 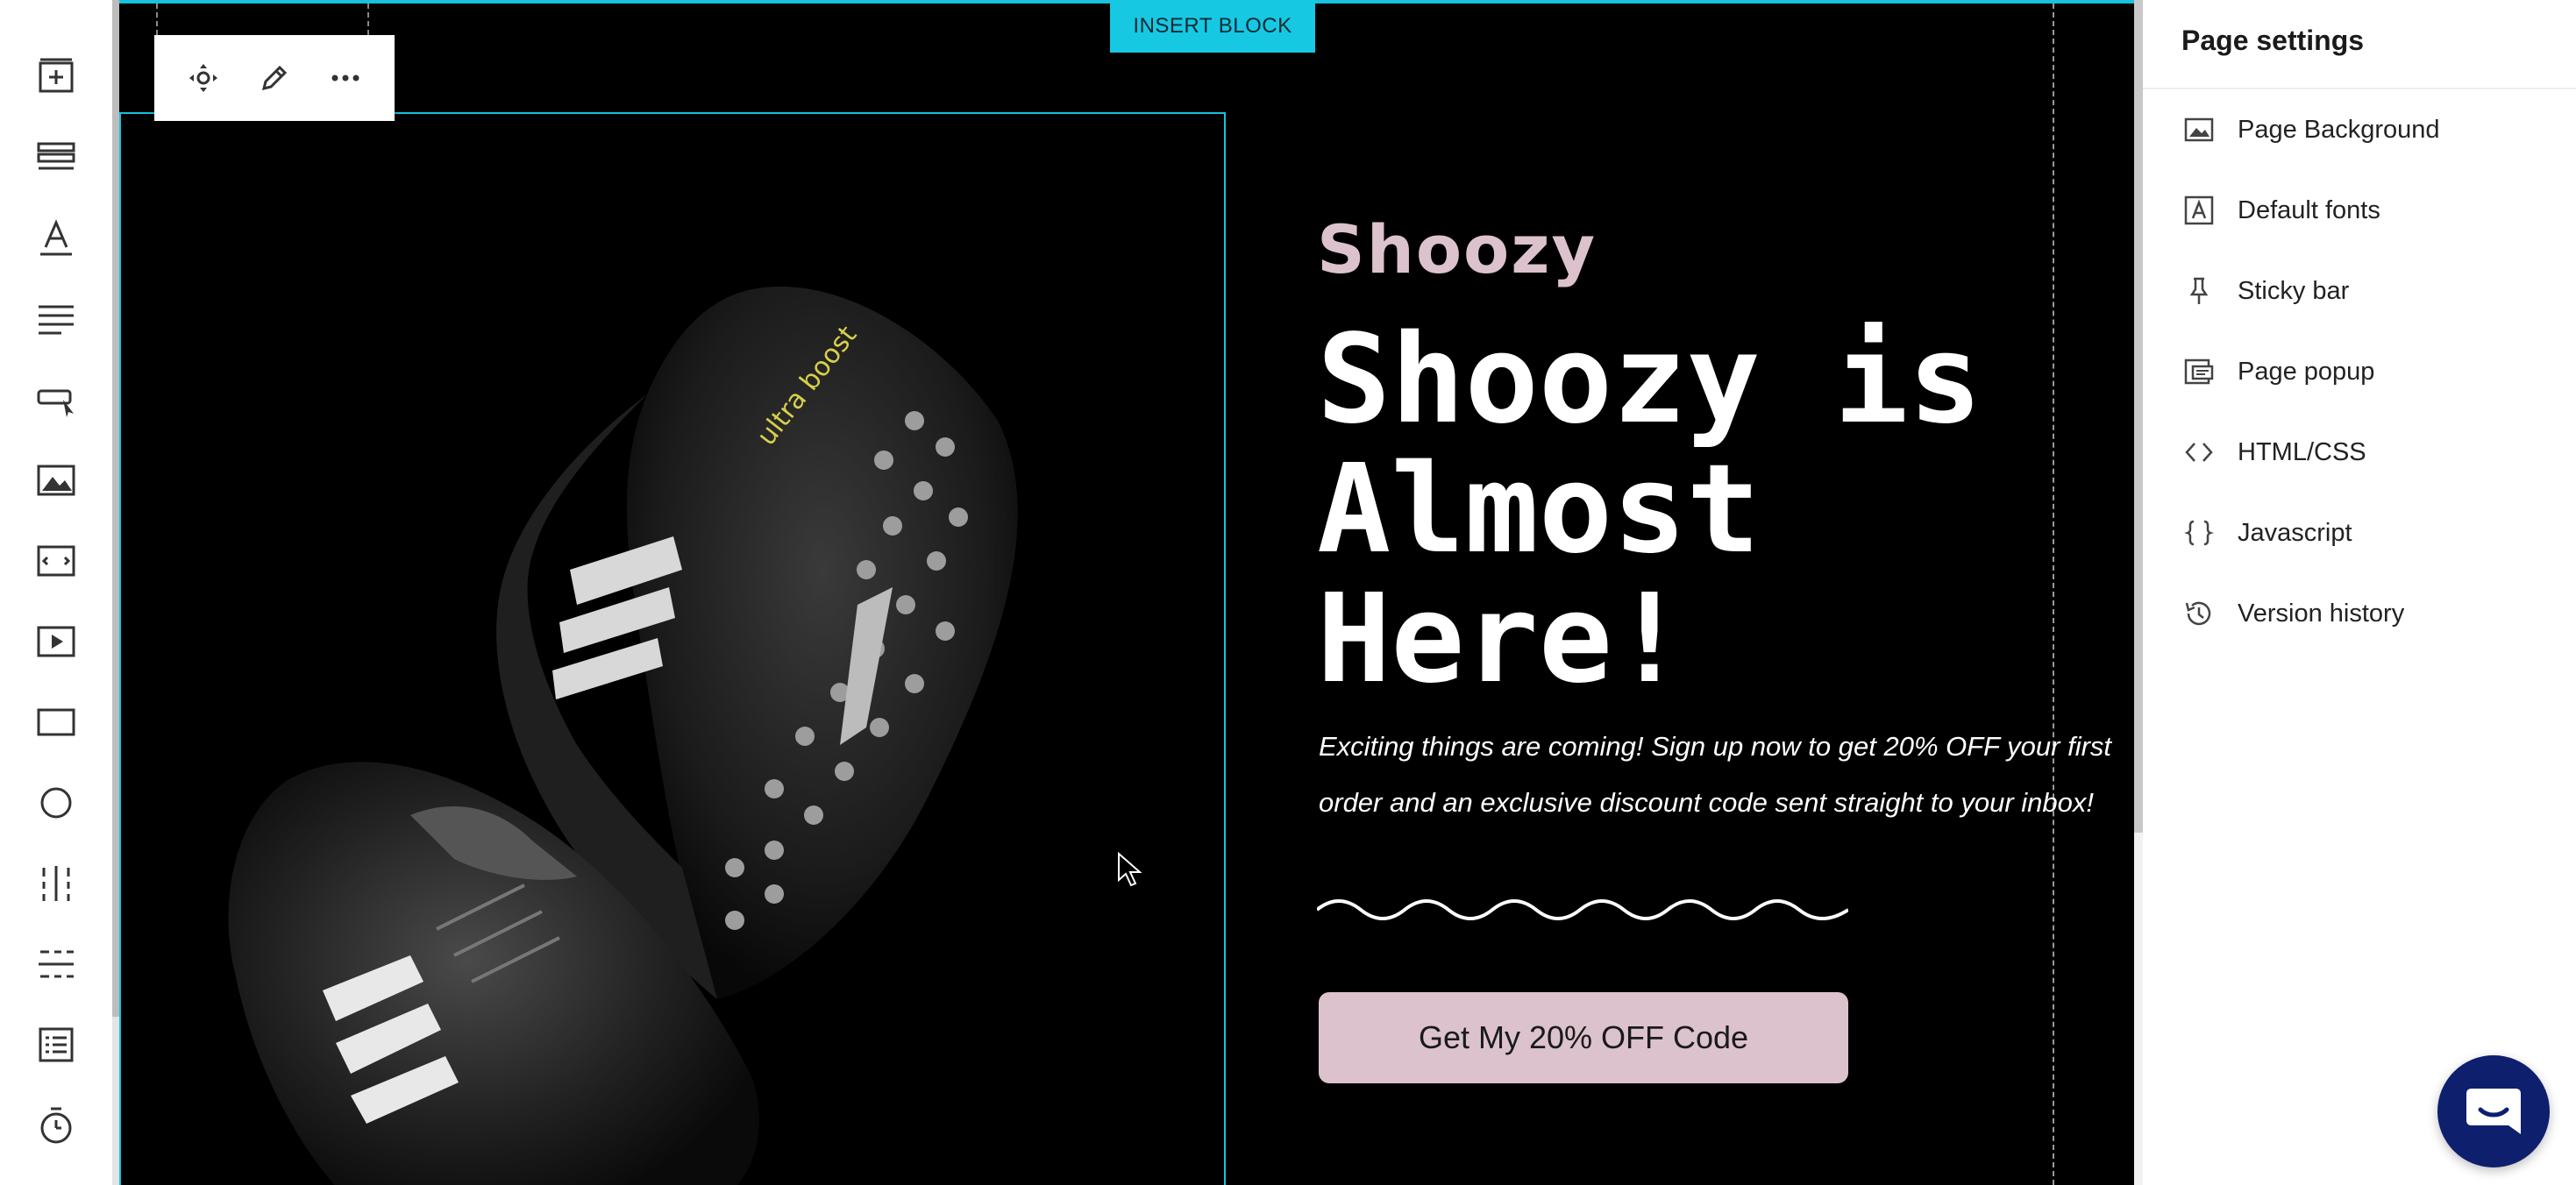 I want to click on form-icon, so click(x=56, y=1044).